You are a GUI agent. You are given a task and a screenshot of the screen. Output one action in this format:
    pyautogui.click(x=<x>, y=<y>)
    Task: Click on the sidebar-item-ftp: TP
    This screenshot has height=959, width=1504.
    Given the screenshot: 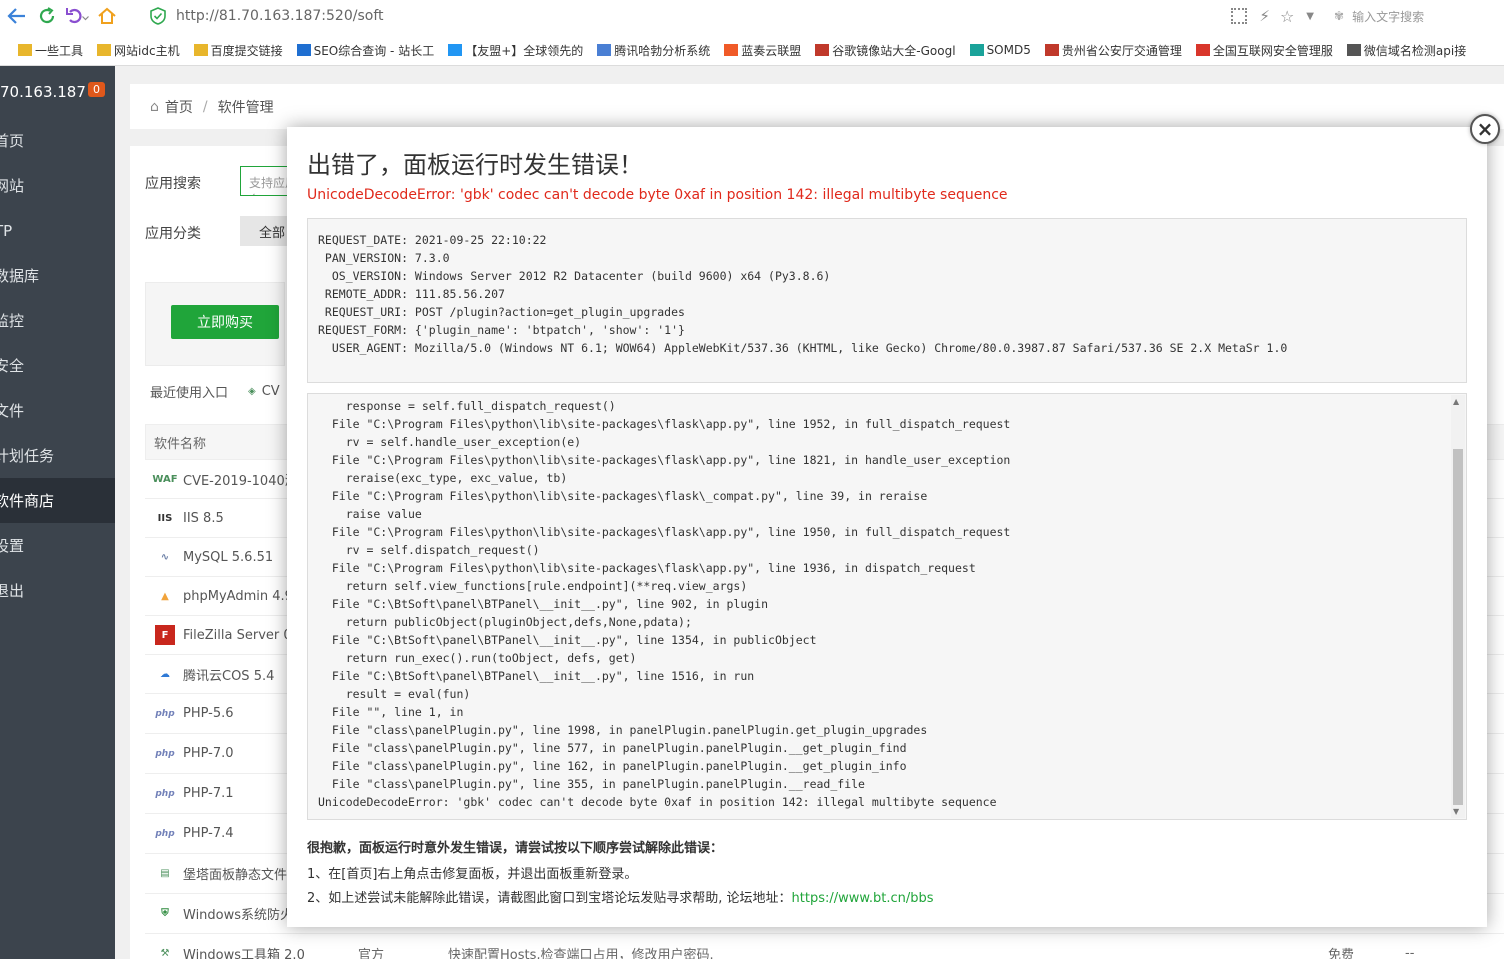 What is the action you would take?
    pyautogui.click(x=57, y=230)
    